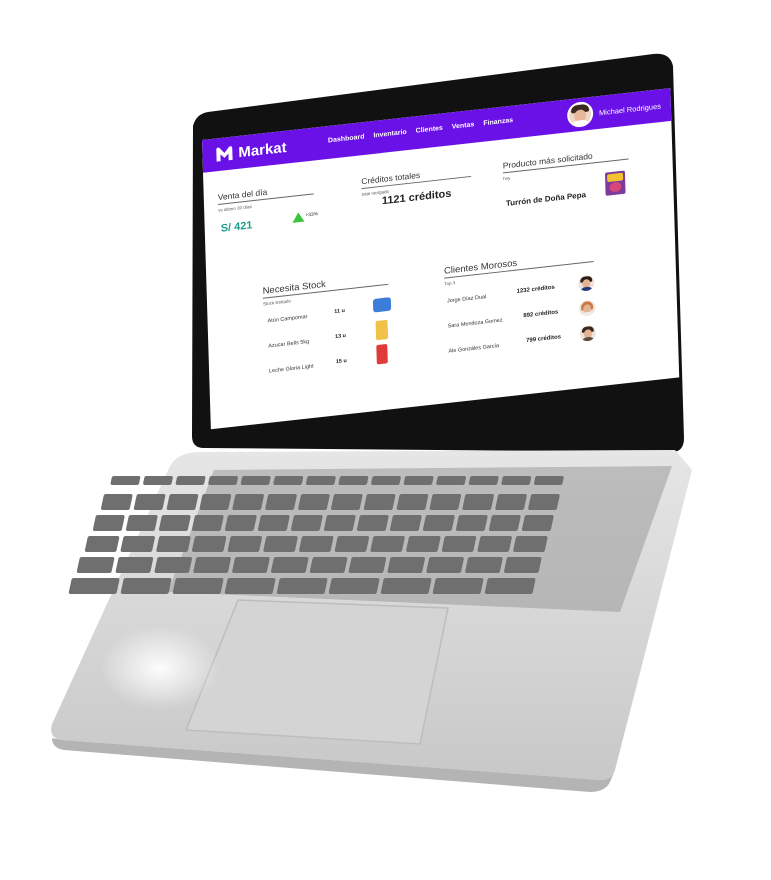  What do you see at coordinates (450, 283) in the screenshot?
I see `morosos-subtitle: Top 3` at bounding box center [450, 283].